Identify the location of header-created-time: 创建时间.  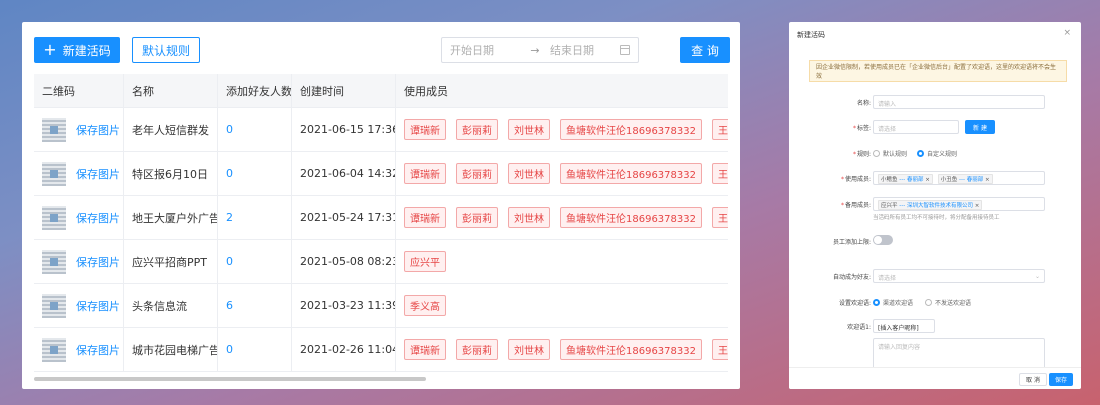
(344, 90).